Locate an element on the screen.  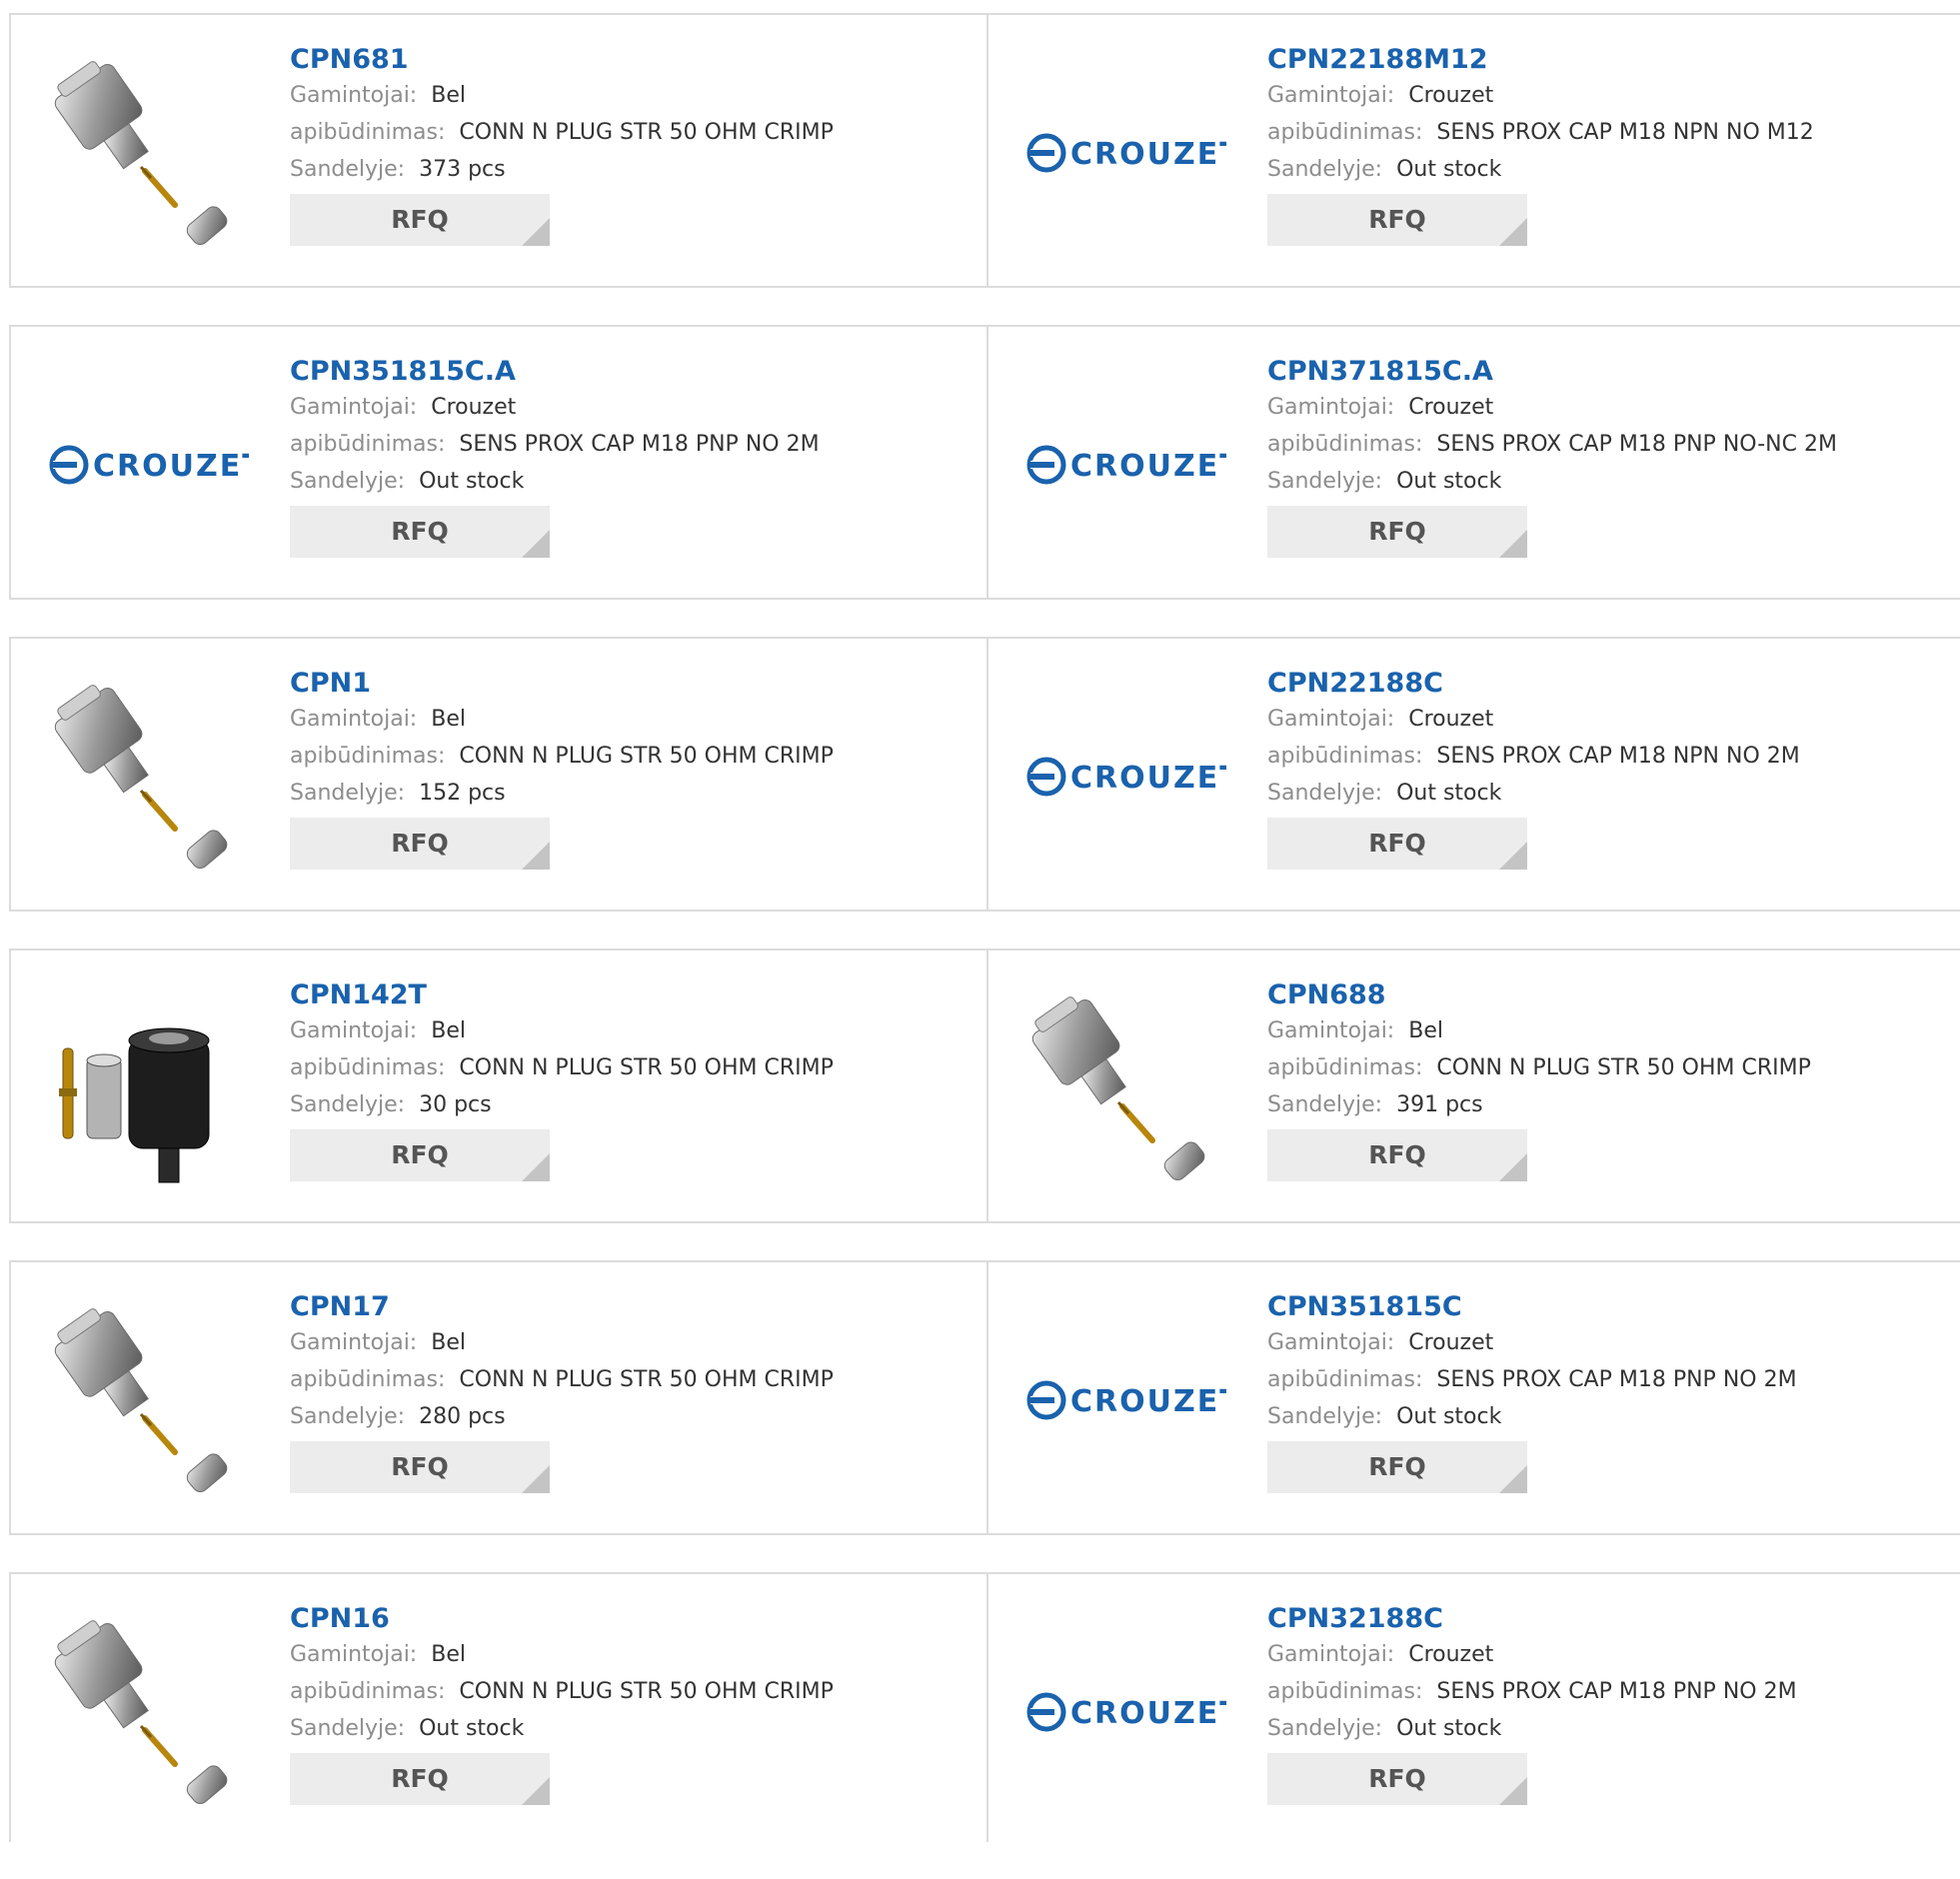
n-plug-black-connector-icon is located at coordinates (134, 1105).